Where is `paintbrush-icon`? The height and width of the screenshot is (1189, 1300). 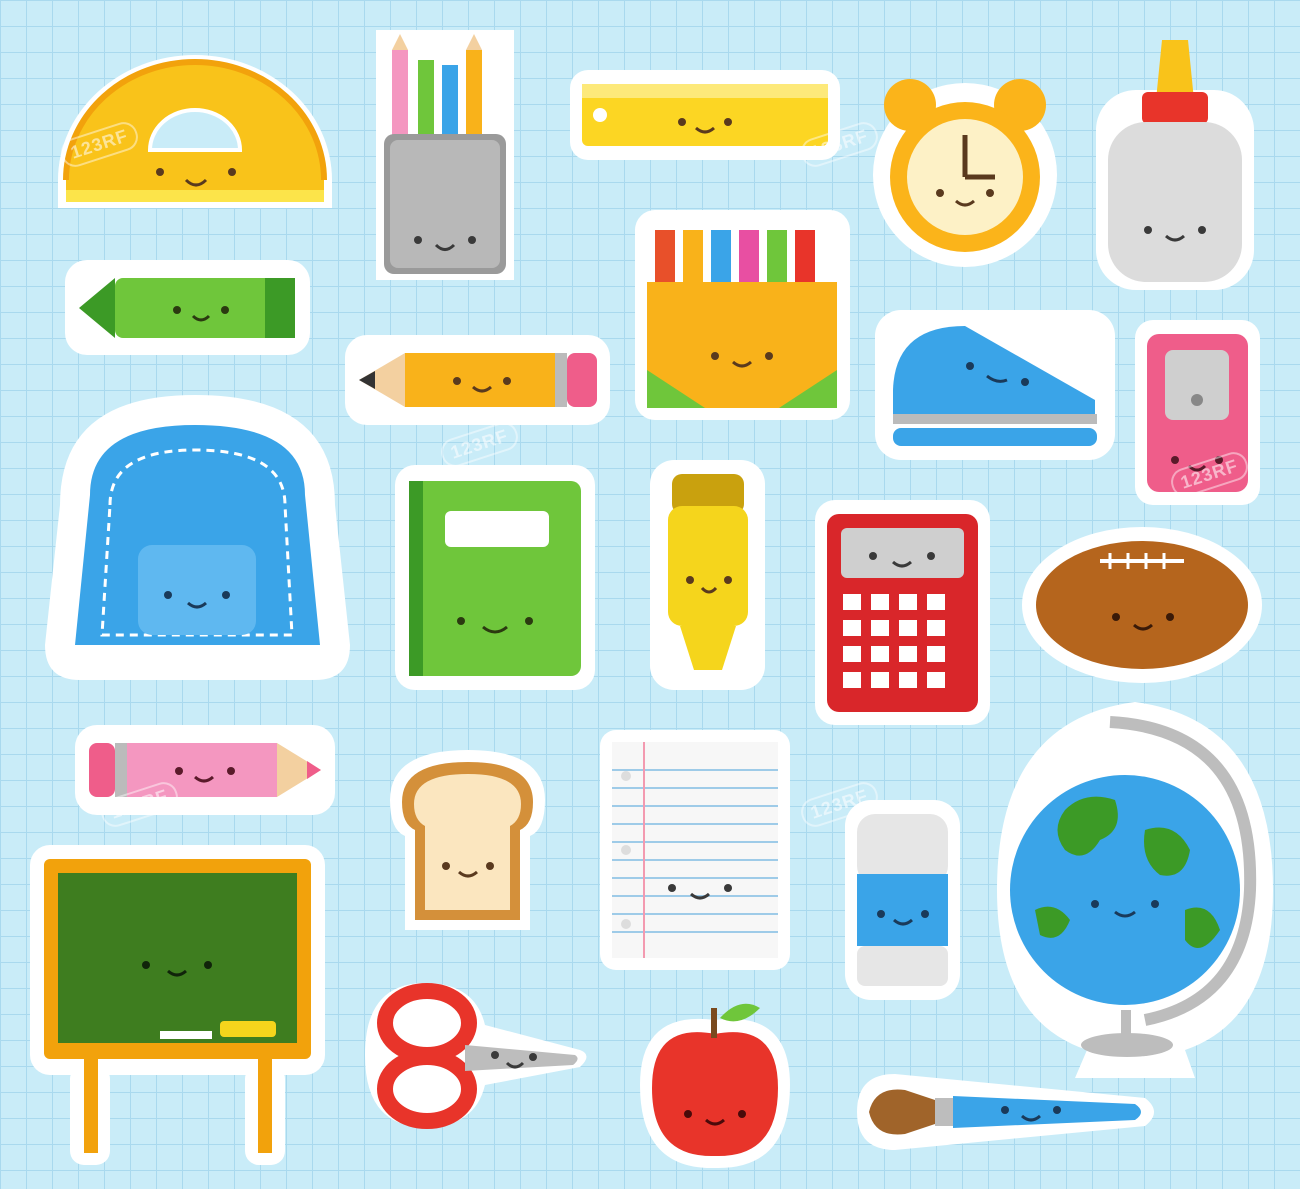 paintbrush-icon is located at coordinates (1005, 1112).